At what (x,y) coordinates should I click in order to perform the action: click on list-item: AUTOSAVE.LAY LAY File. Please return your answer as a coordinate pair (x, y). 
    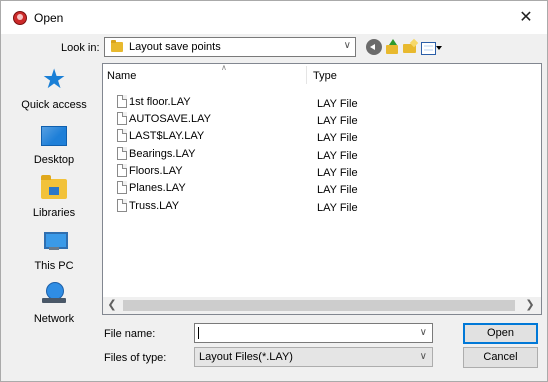
    Looking at the image, I should click on (322, 119).